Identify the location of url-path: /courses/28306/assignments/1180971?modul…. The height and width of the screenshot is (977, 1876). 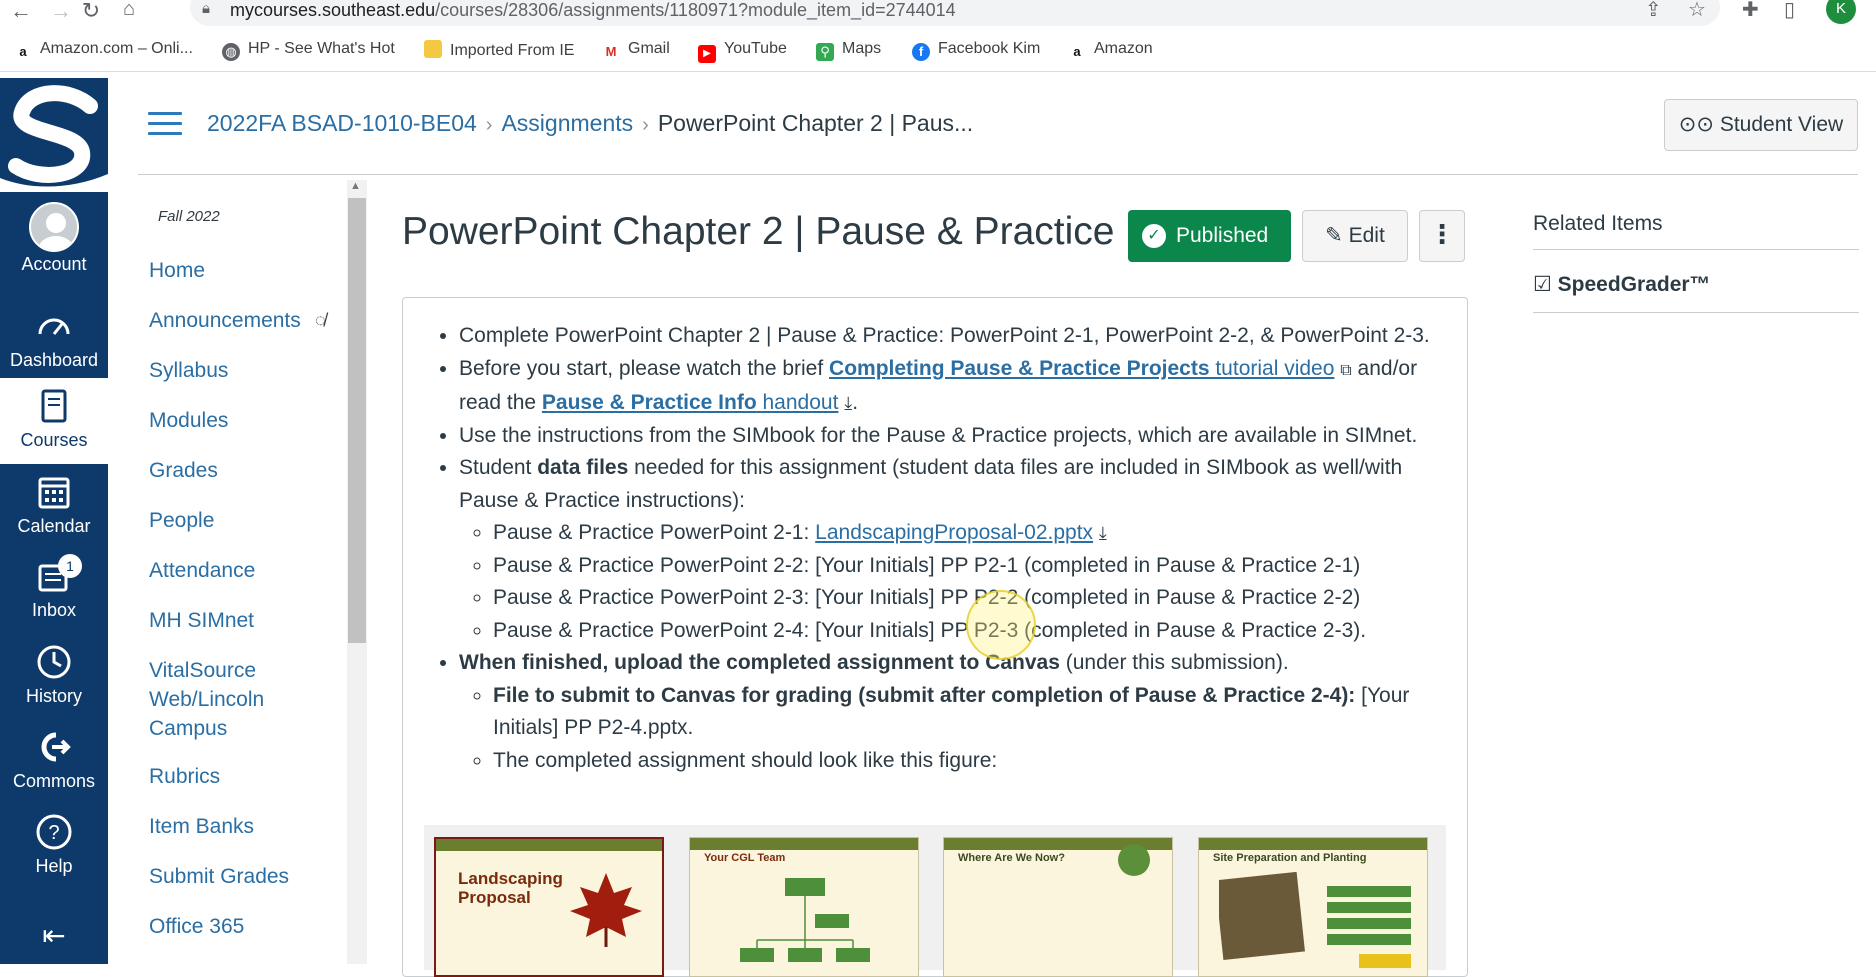
(695, 10).